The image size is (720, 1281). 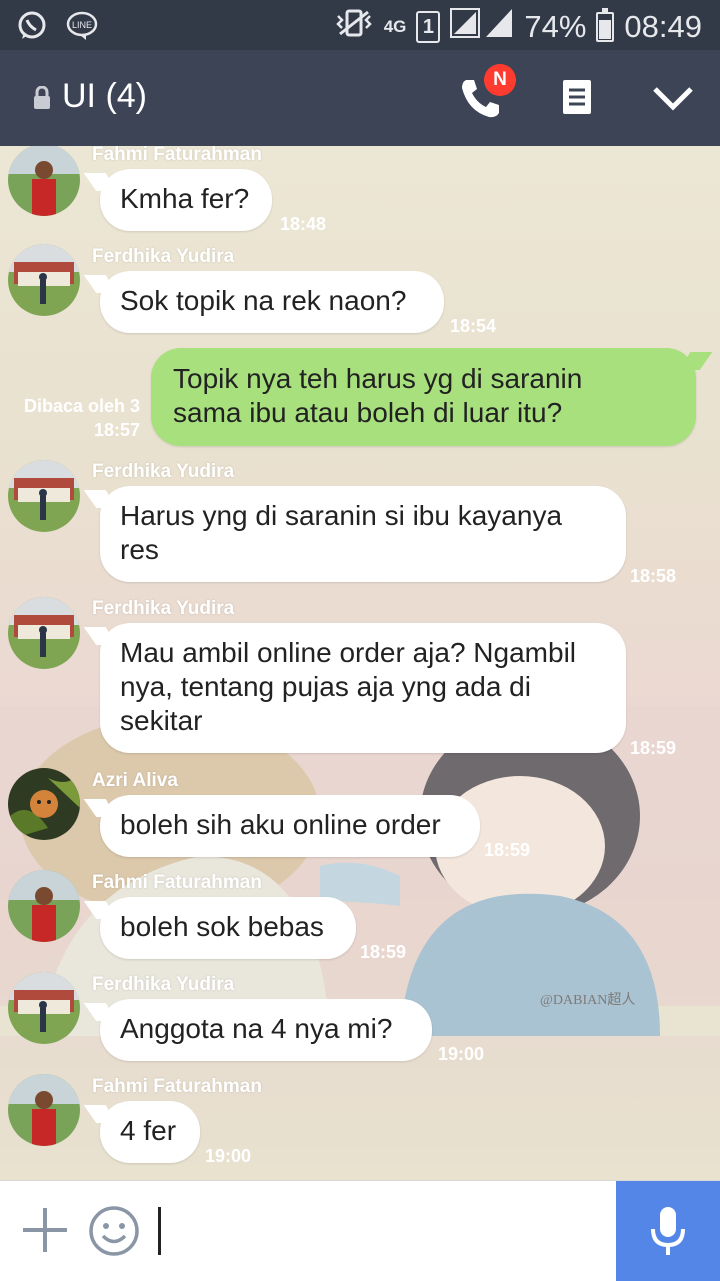 I want to click on message-bubble: Kmha fer?, so click(x=186, y=200).